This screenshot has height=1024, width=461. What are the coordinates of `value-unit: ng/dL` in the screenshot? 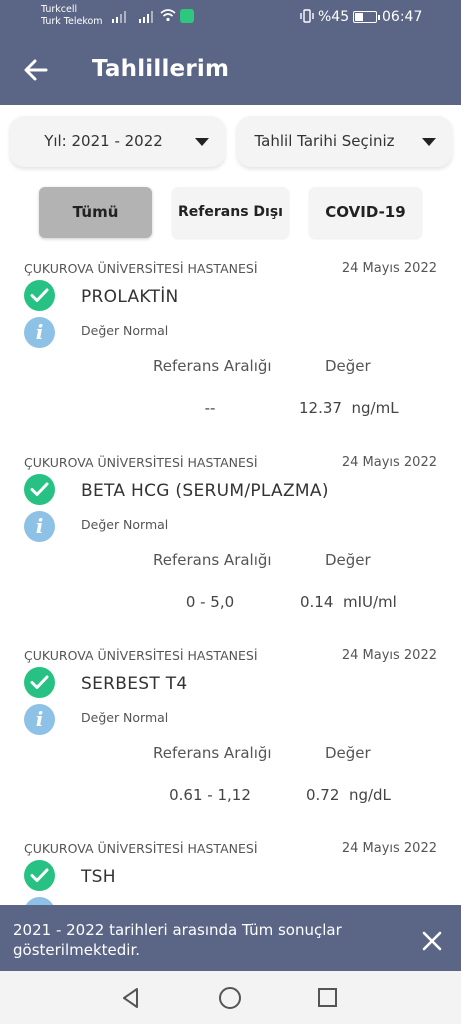 It's located at (369, 795).